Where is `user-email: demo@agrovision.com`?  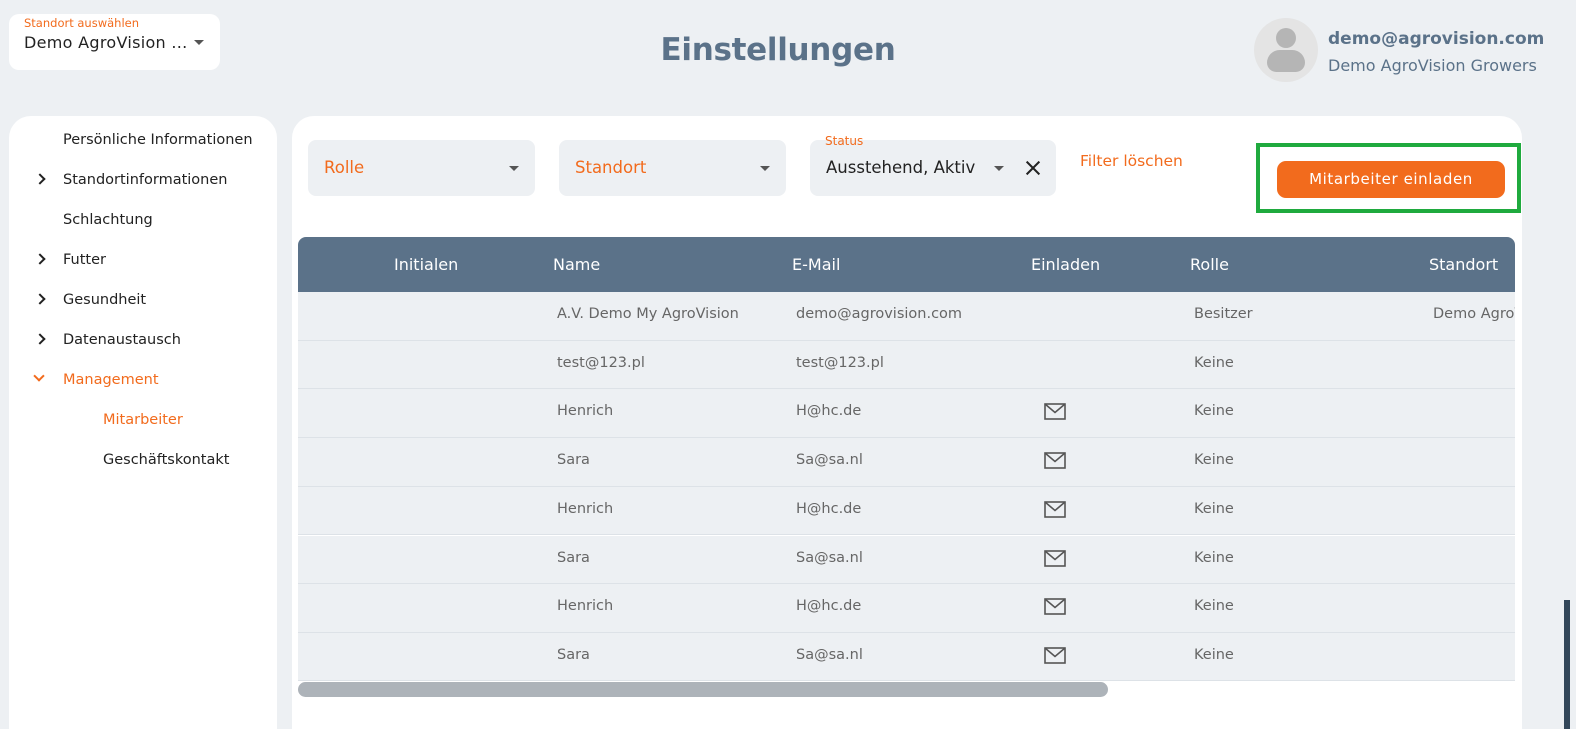 user-email: demo@agrovision.com is located at coordinates (1436, 39).